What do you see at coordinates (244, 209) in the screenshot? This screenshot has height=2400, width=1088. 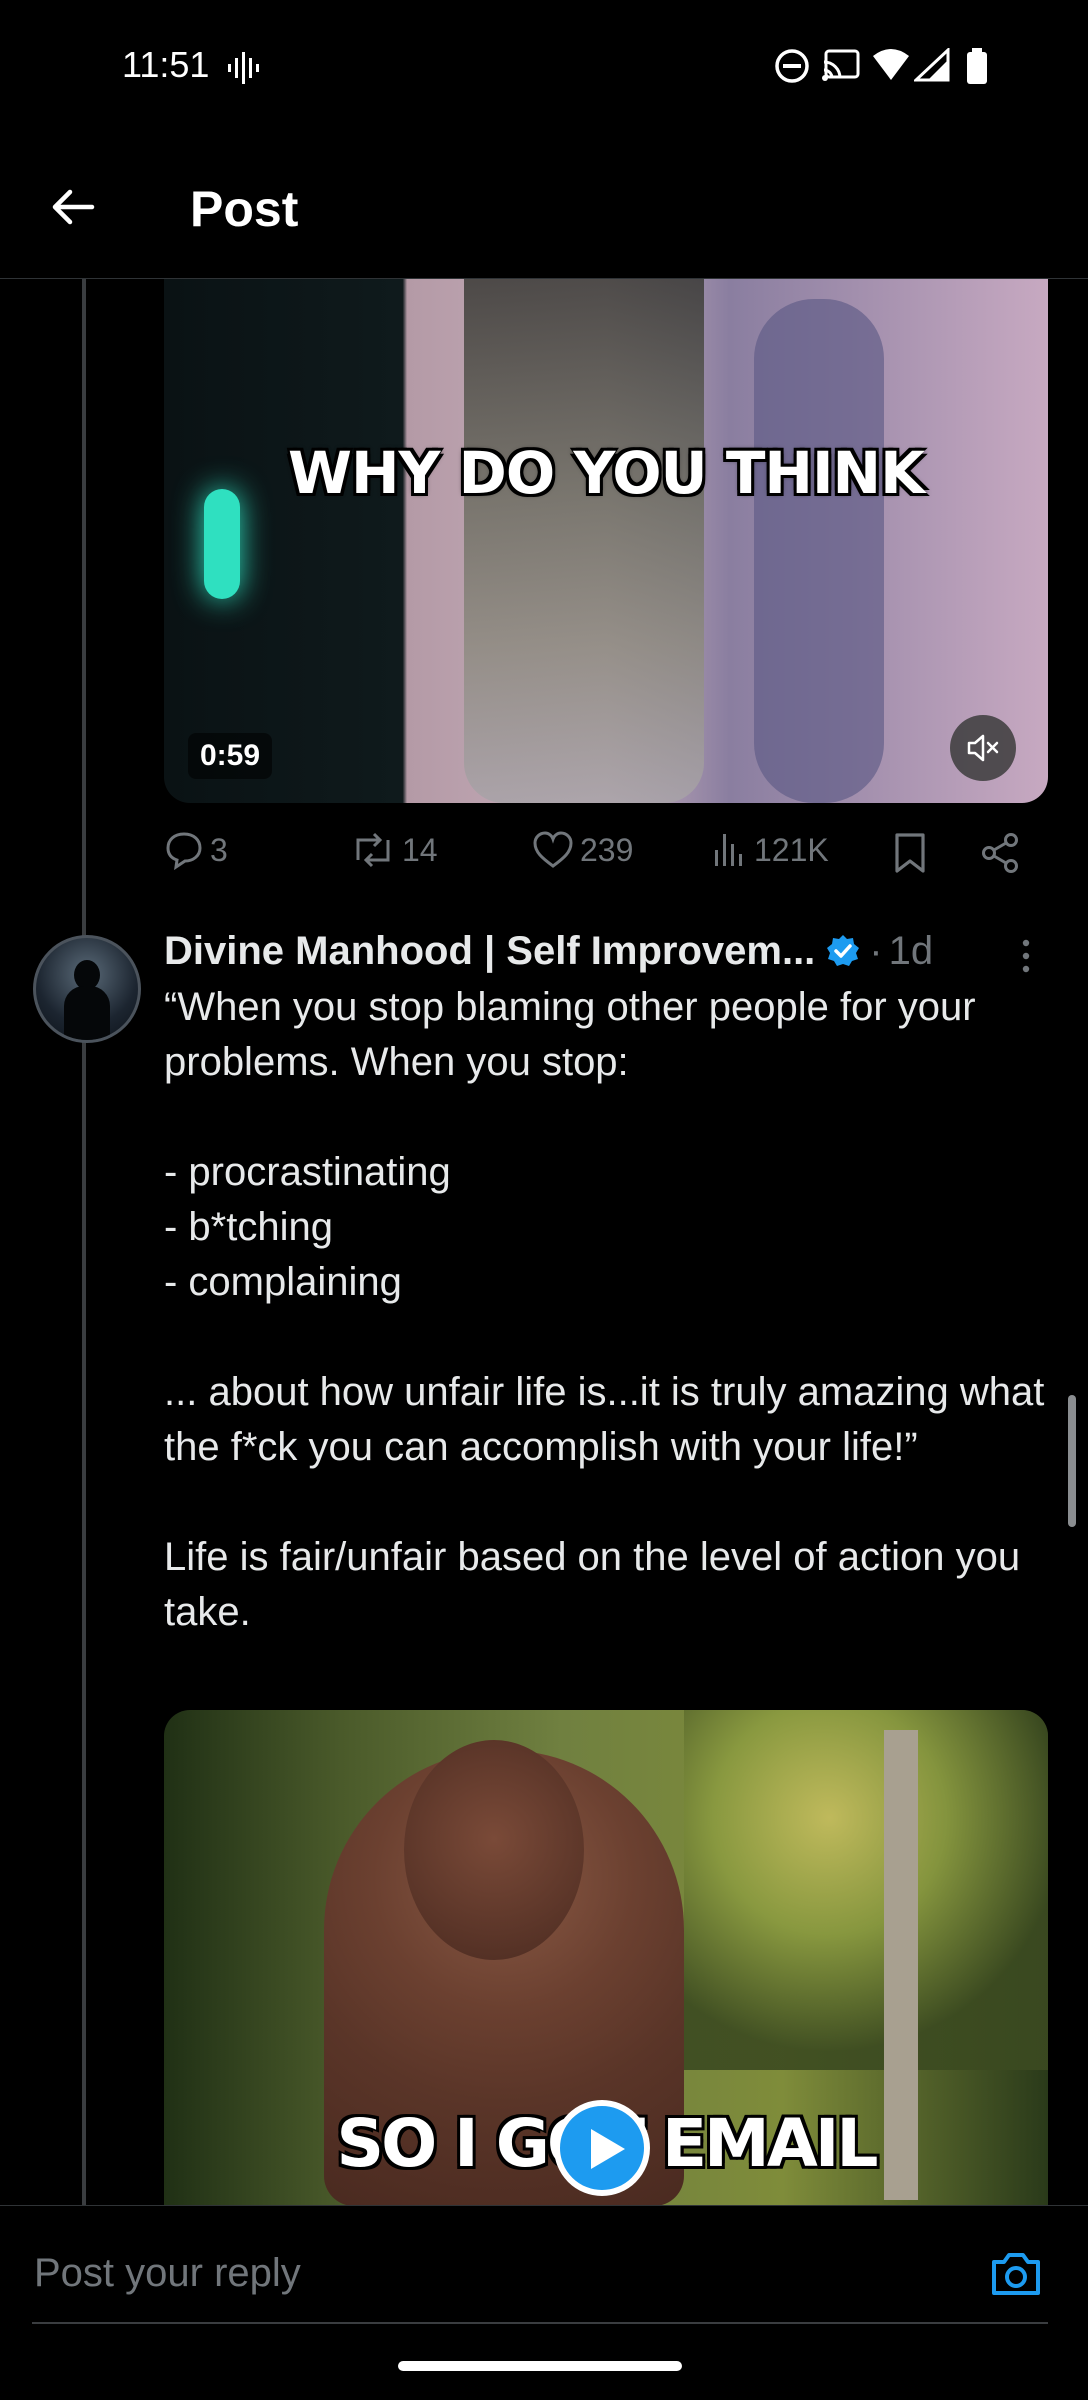 I see `page-title: Post` at bounding box center [244, 209].